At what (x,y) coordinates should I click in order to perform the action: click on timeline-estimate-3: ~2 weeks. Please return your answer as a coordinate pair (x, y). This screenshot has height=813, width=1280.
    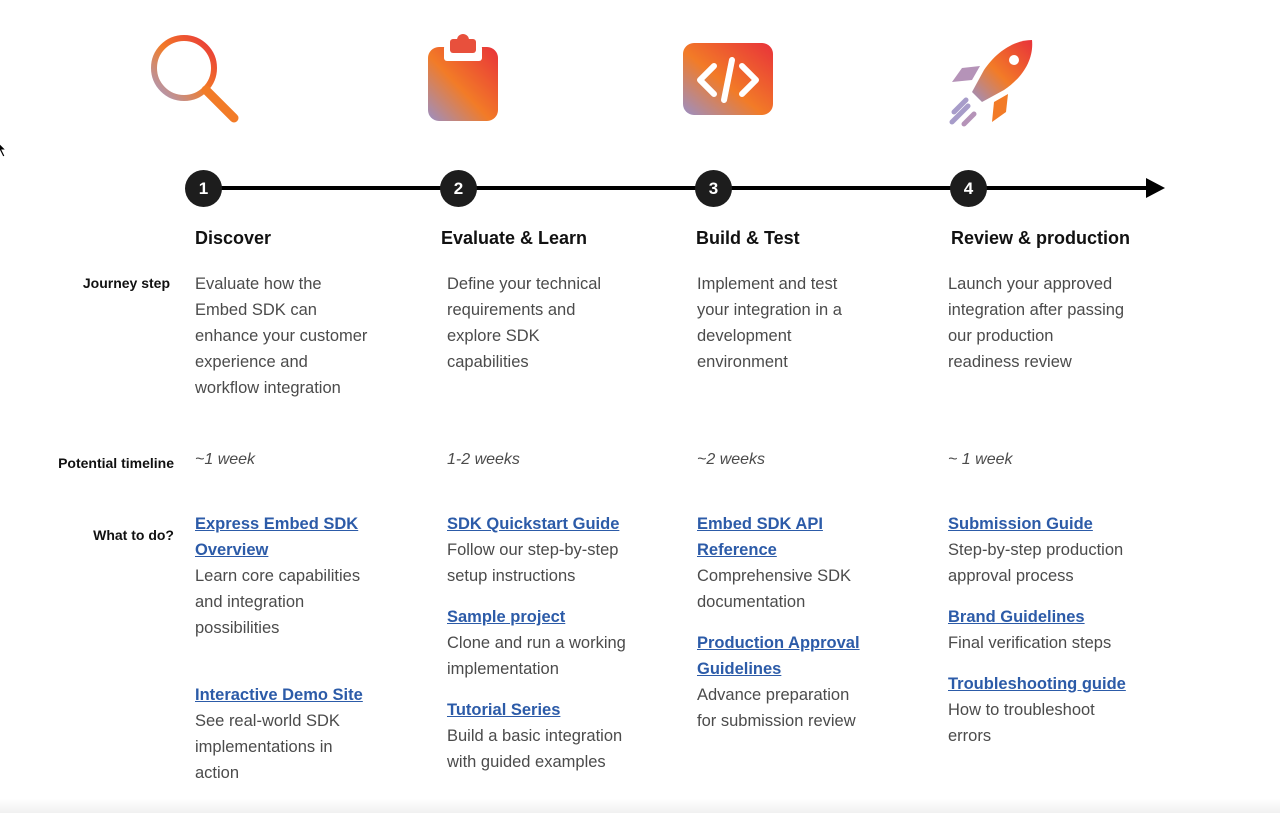
    Looking at the image, I should click on (731, 459).